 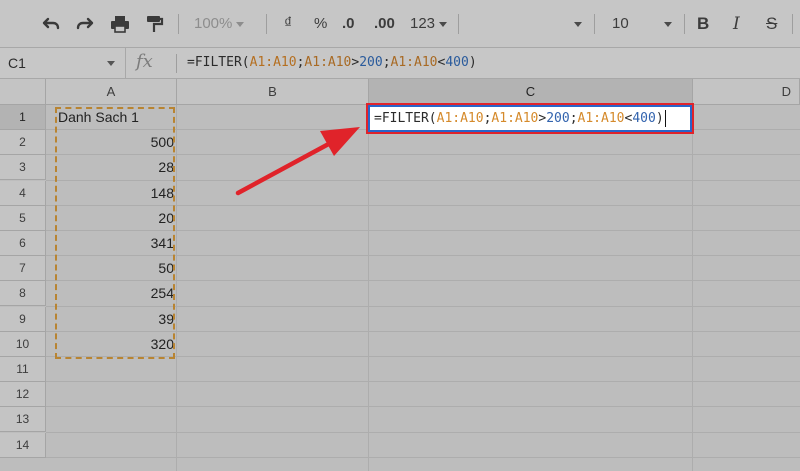 What do you see at coordinates (288, 24) in the screenshot?
I see `currency-format-button: ₫` at bounding box center [288, 24].